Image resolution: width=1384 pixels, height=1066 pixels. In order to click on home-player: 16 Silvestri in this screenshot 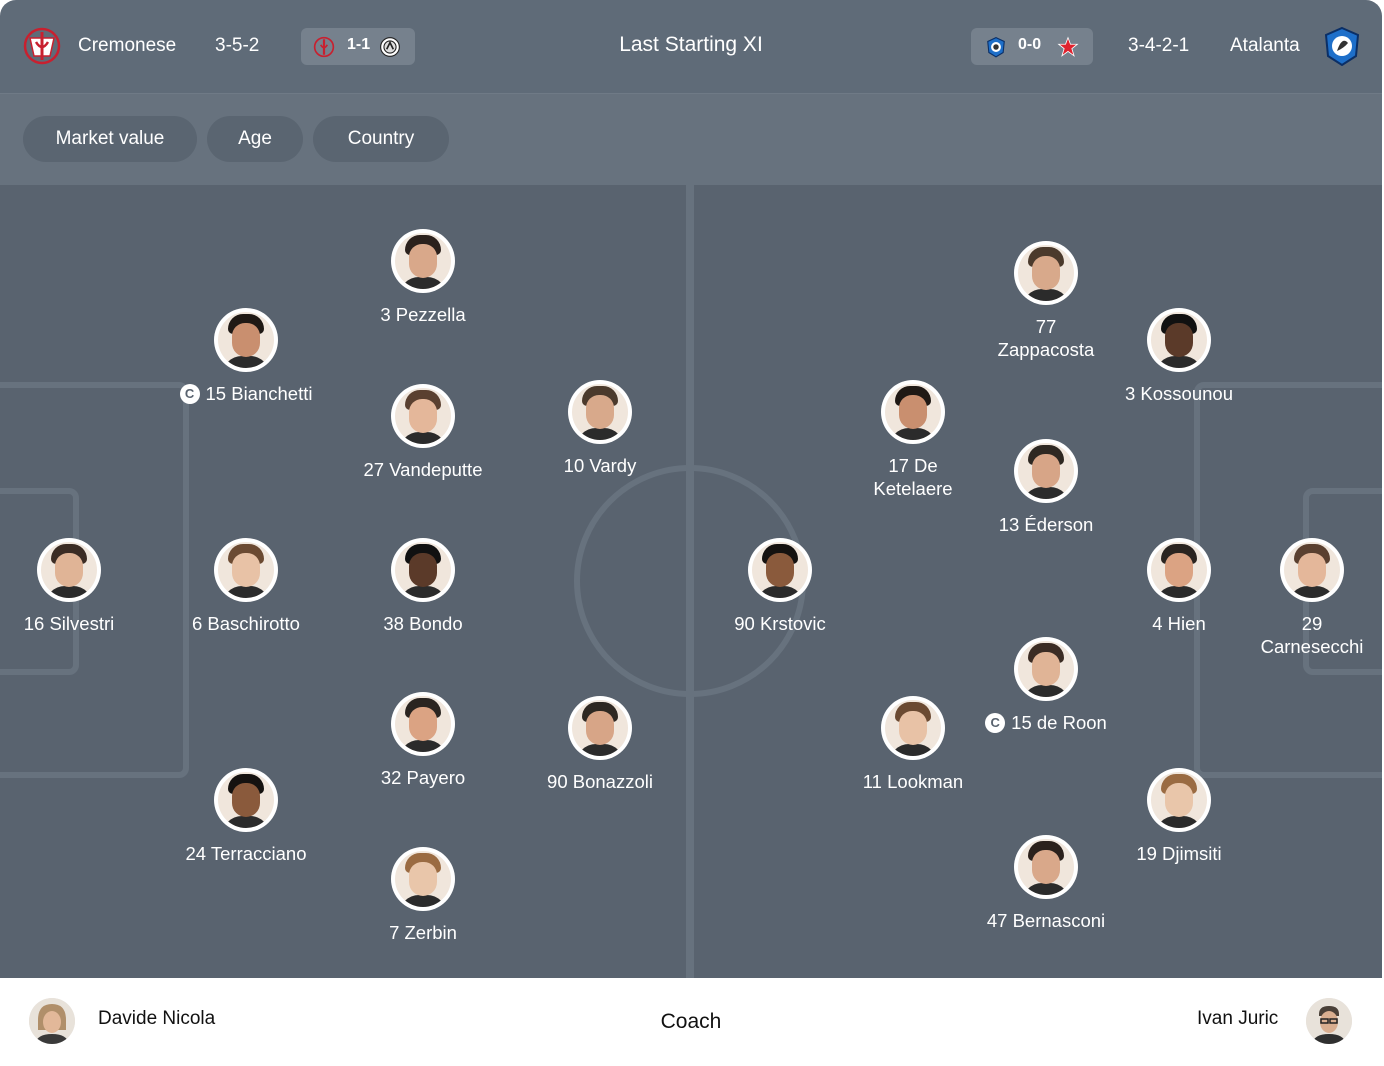, I will do `click(74, 586)`.